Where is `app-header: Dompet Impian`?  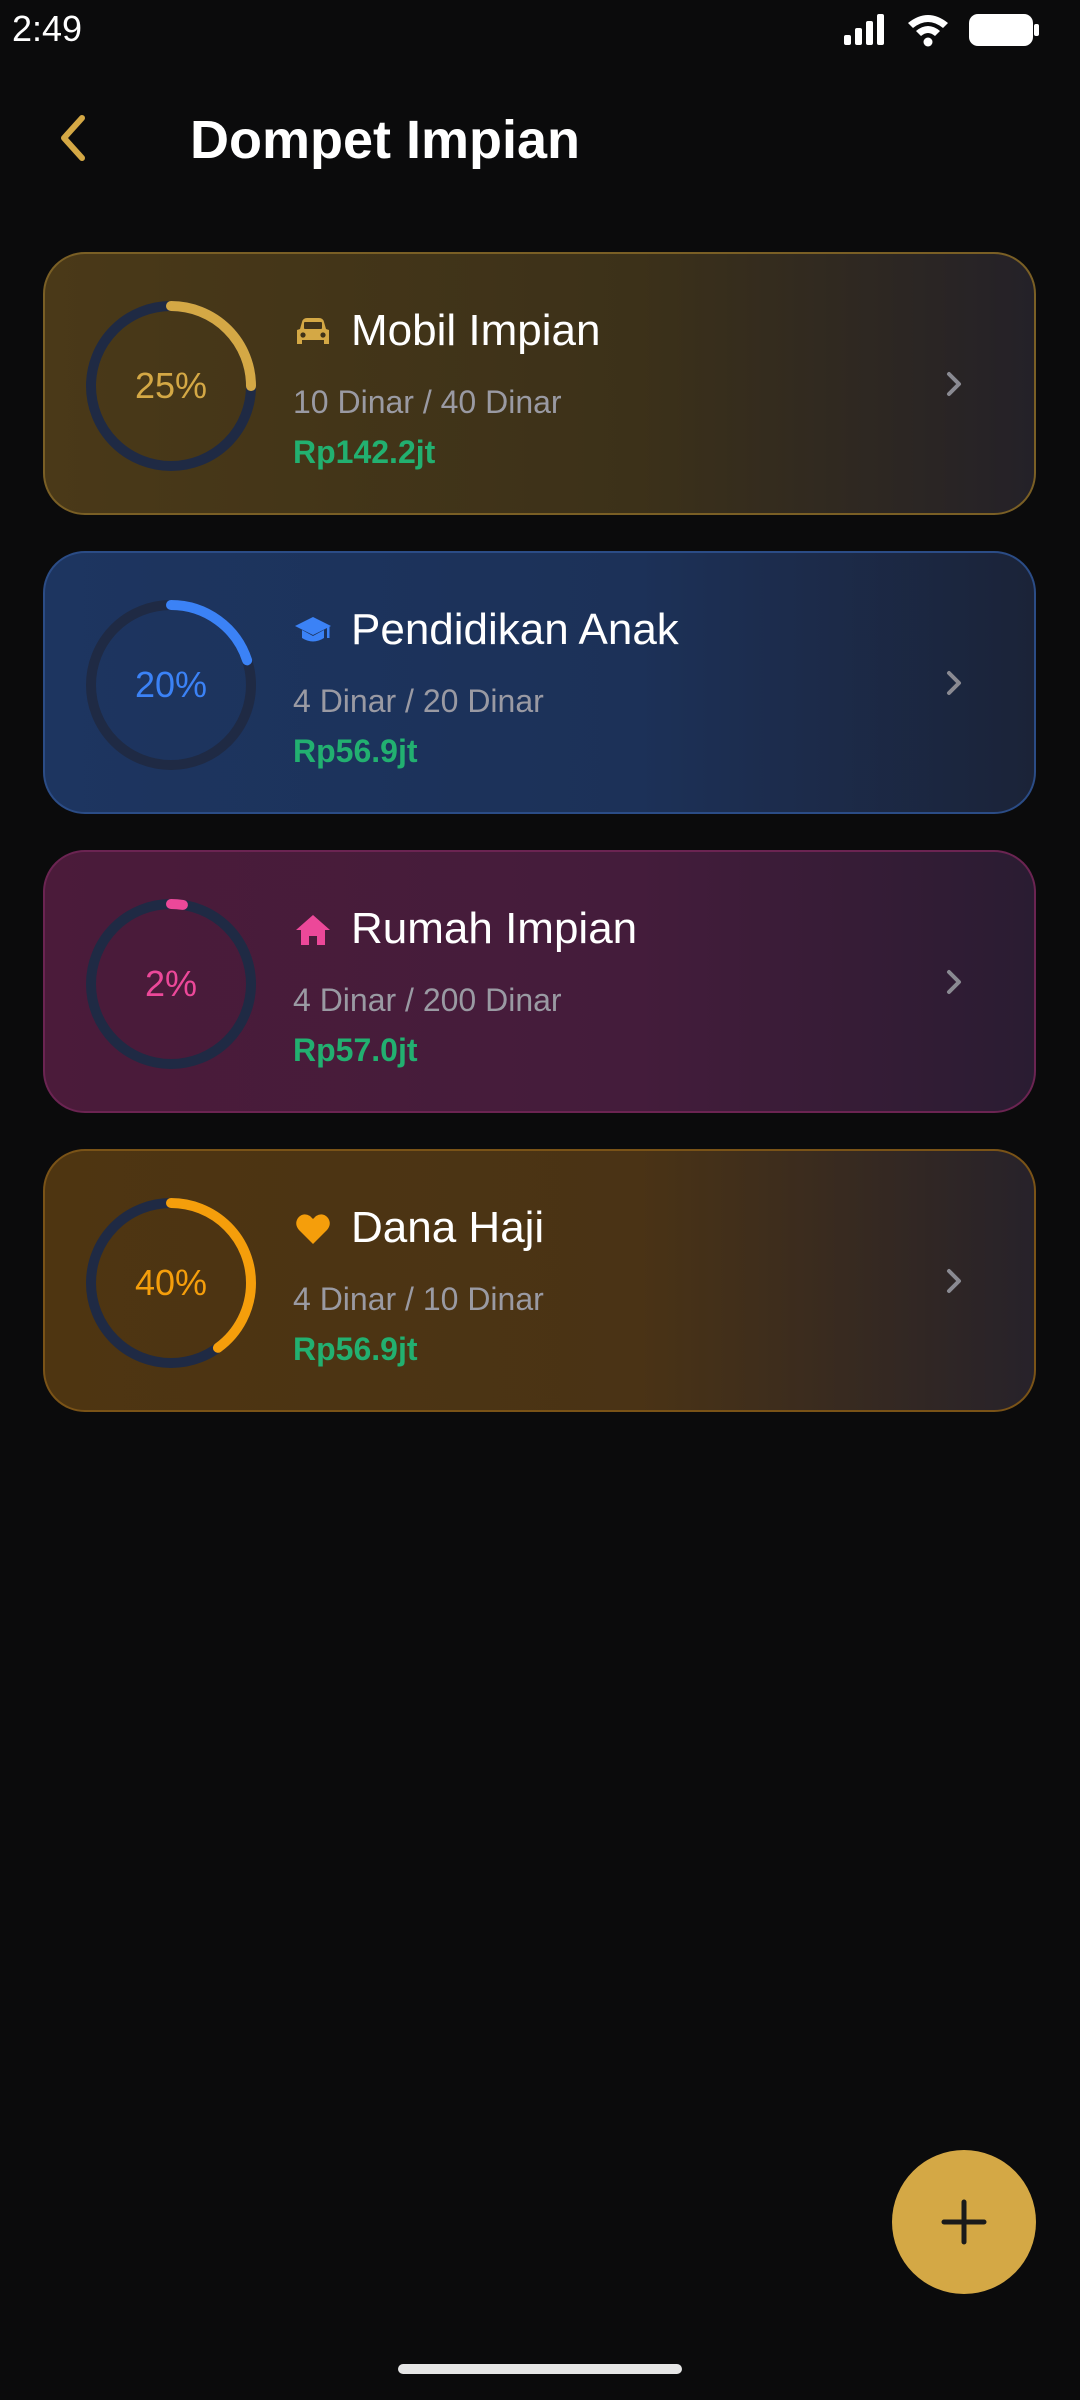 app-header: Dompet Impian is located at coordinates (540, 140).